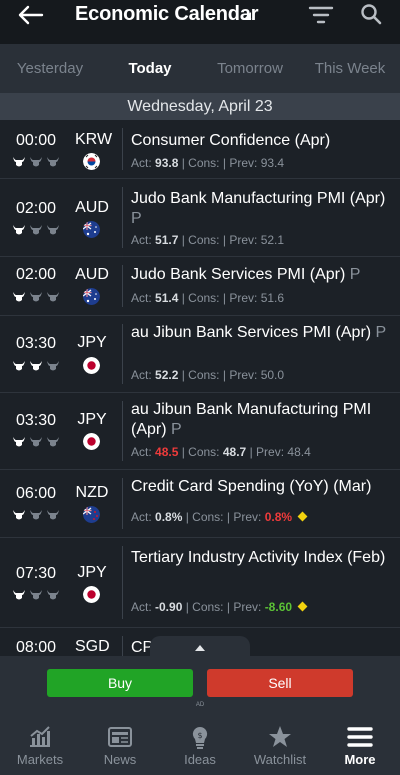  Describe the element at coordinates (251, 486) in the screenshot. I see `event-name-text: Credit Card Spending (YoY) (Mar)` at that location.